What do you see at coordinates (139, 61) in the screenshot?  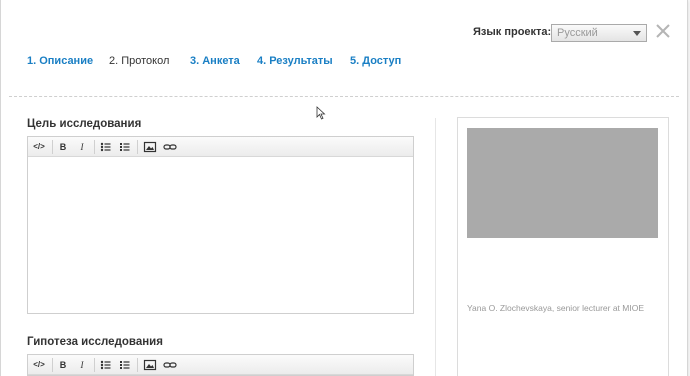 I see `tab-protocol: 2. Протокол` at bounding box center [139, 61].